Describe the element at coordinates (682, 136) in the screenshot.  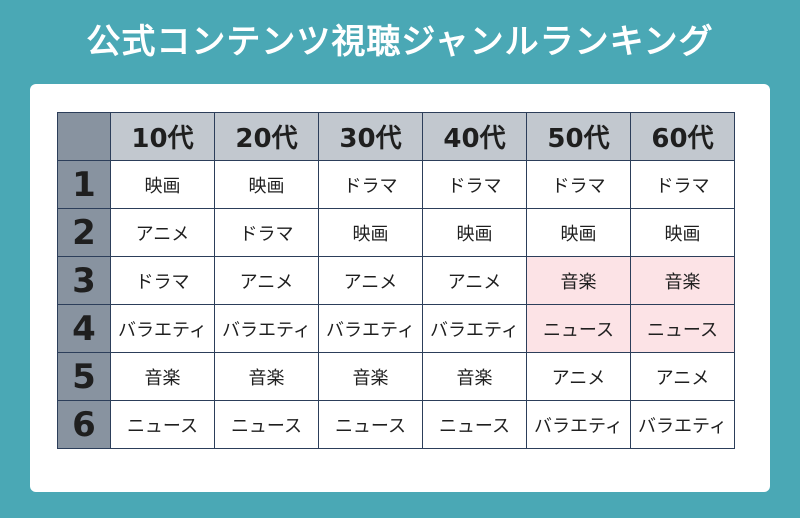
I see `age-header: 60代` at that location.